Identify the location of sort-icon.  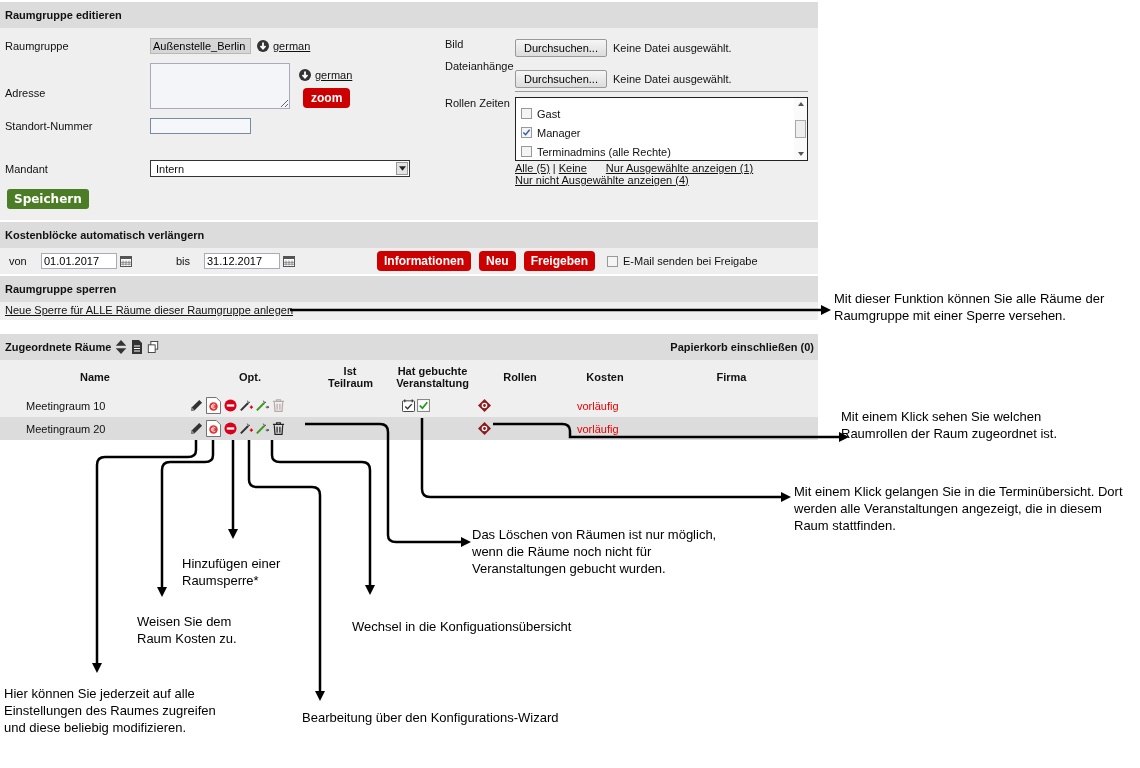
(121, 347).